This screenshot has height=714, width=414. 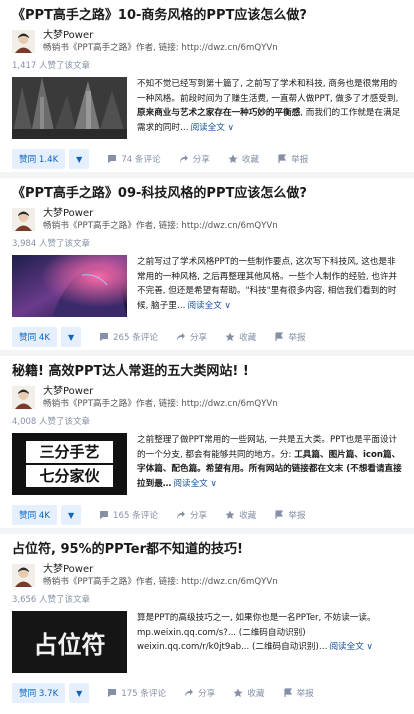 What do you see at coordinates (207, 369) in the screenshot?
I see `article-title: 秘籍! 高效PPT达人常逛的五大类网站! !` at bounding box center [207, 369].